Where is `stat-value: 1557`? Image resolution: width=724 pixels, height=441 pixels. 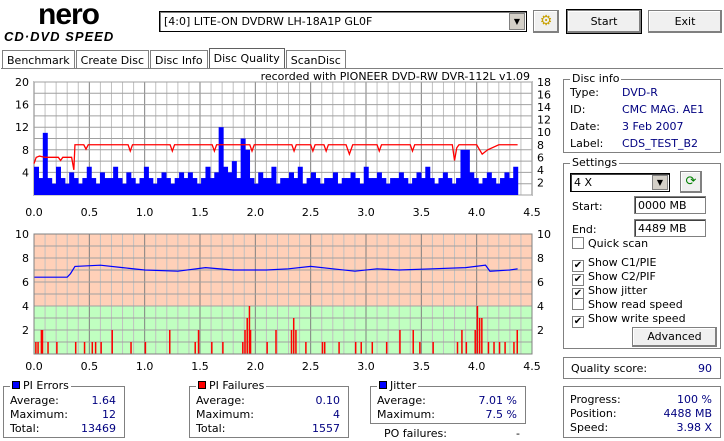
stat-value: 1557 is located at coordinates (326, 428).